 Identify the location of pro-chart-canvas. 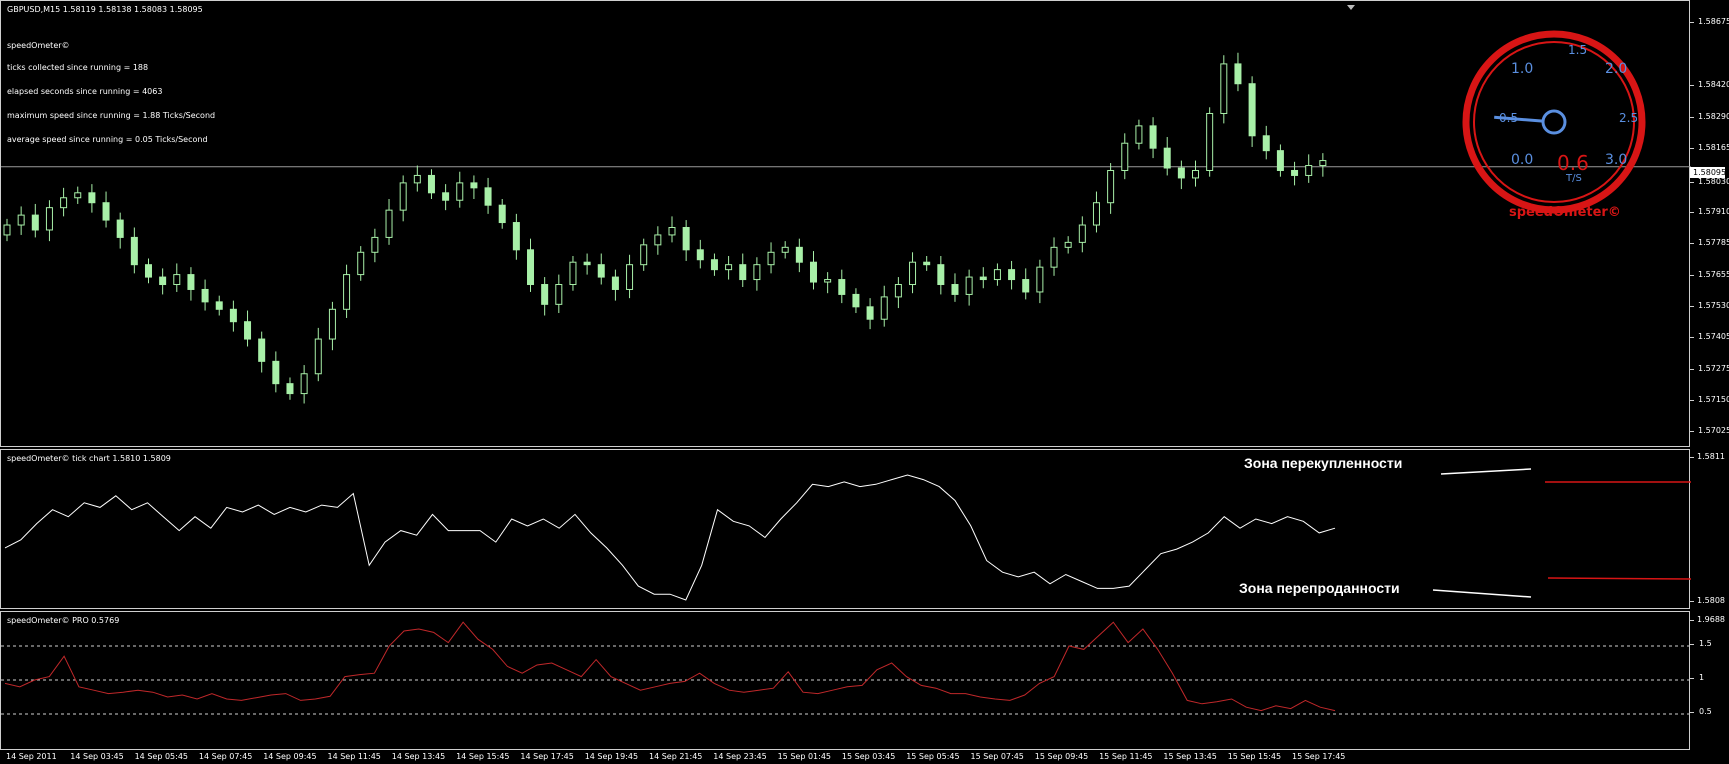
(846, 668).